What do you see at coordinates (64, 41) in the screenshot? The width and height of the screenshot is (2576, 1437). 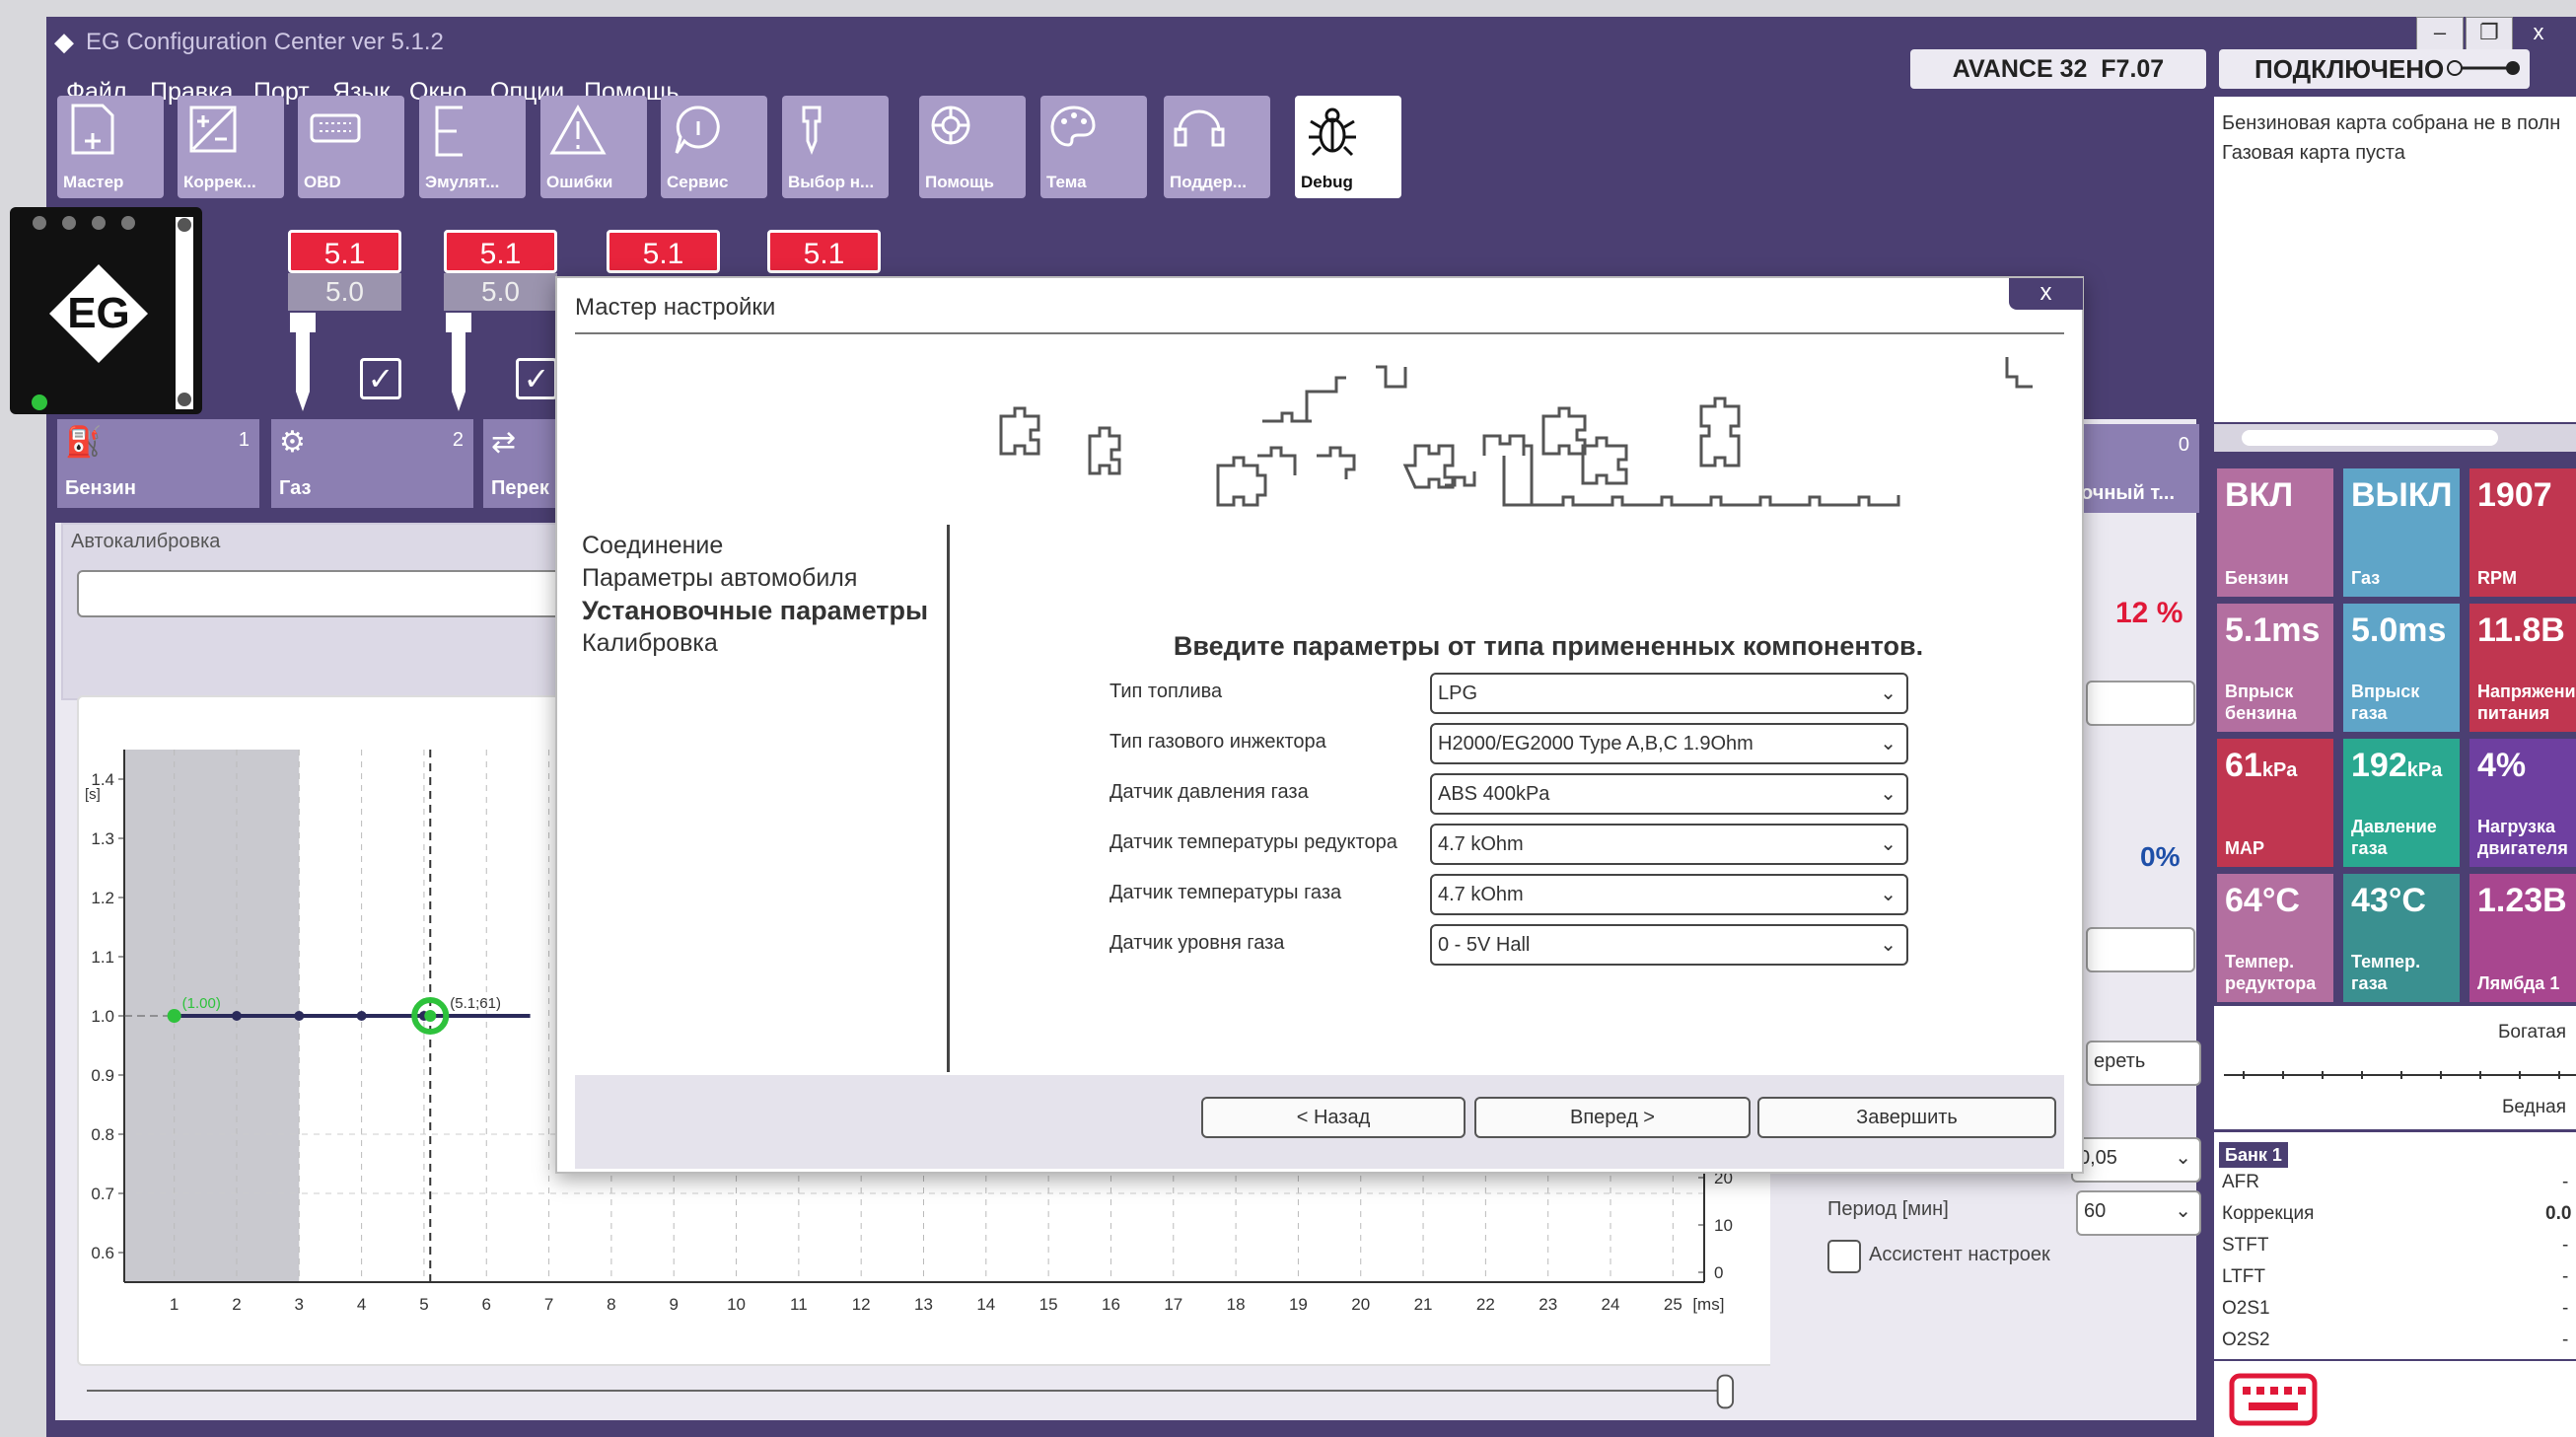 I see `app-logo-icon: ◆` at bounding box center [64, 41].